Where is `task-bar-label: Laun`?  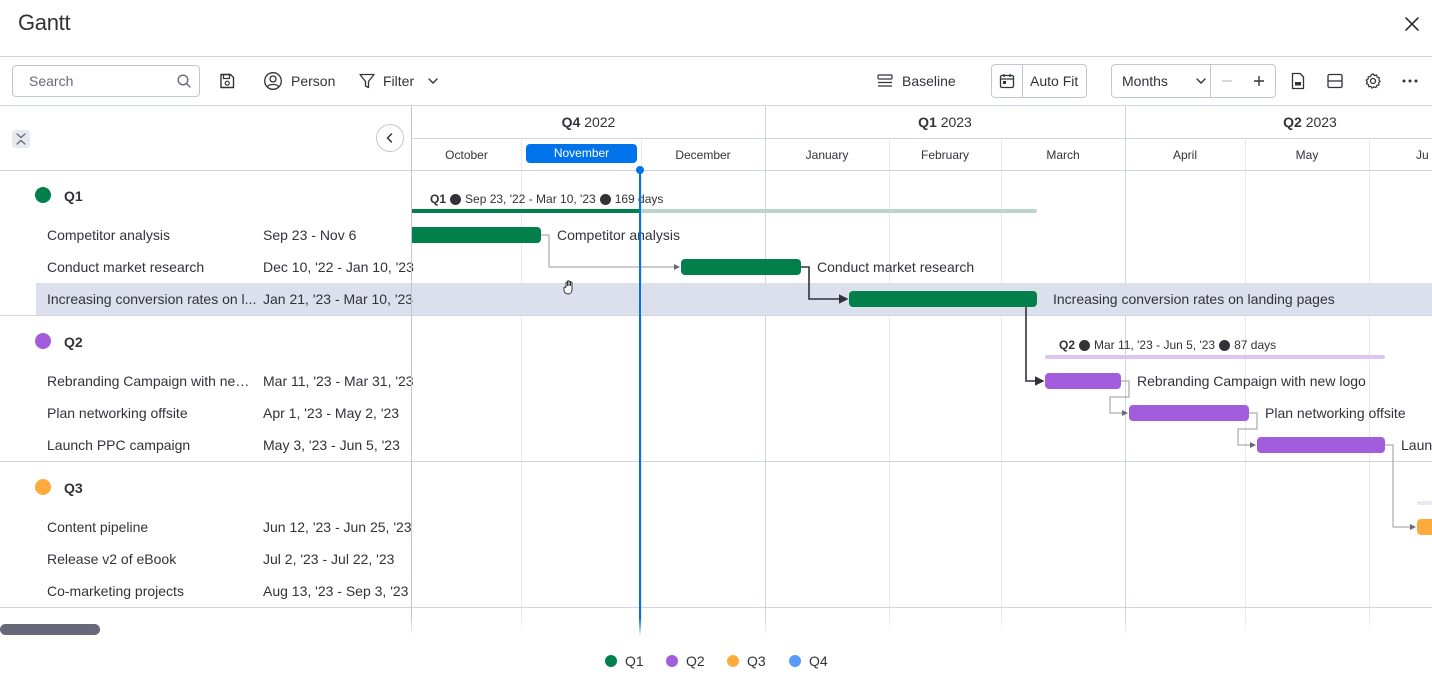 task-bar-label: Laun is located at coordinates (1416, 445).